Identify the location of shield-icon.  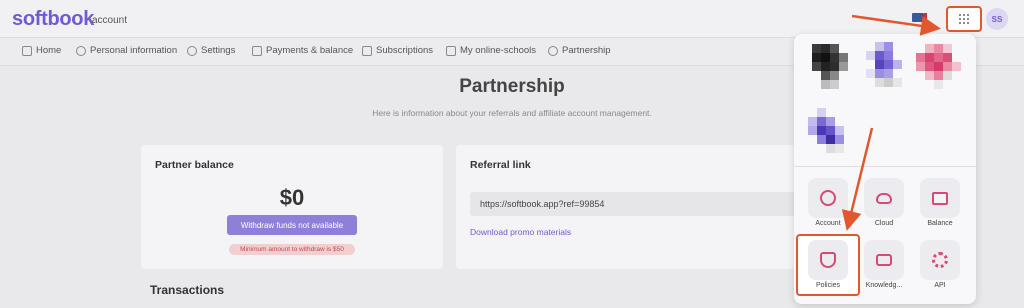
(828, 260).